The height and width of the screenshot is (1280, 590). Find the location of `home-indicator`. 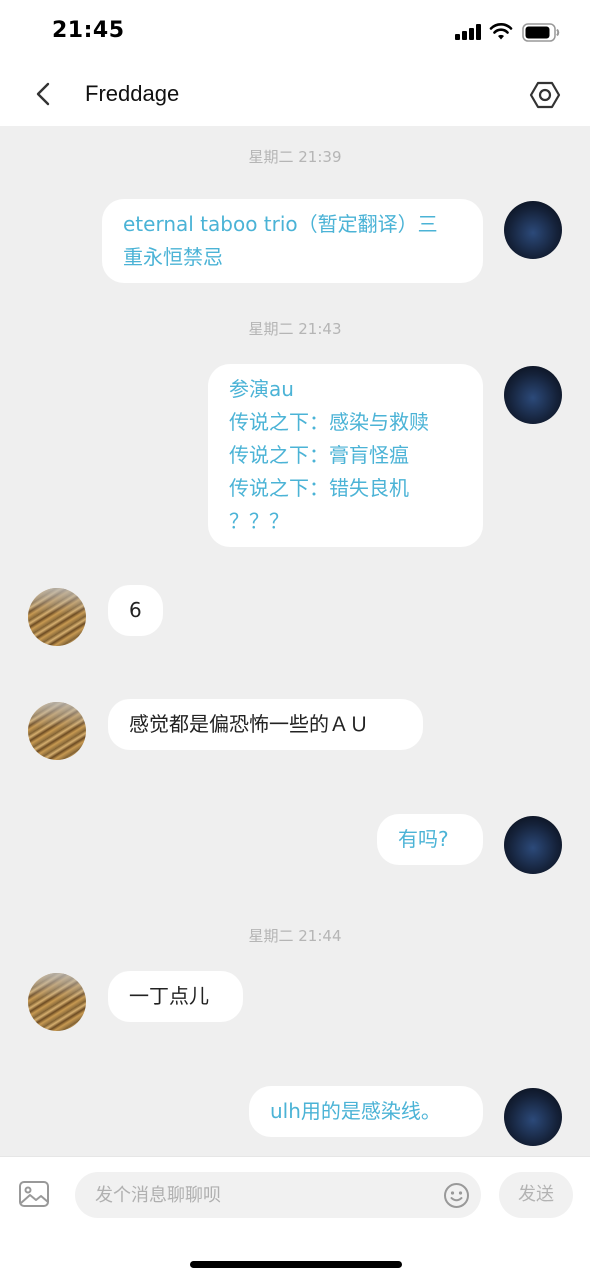

home-indicator is located at coordinates (296, 1264).